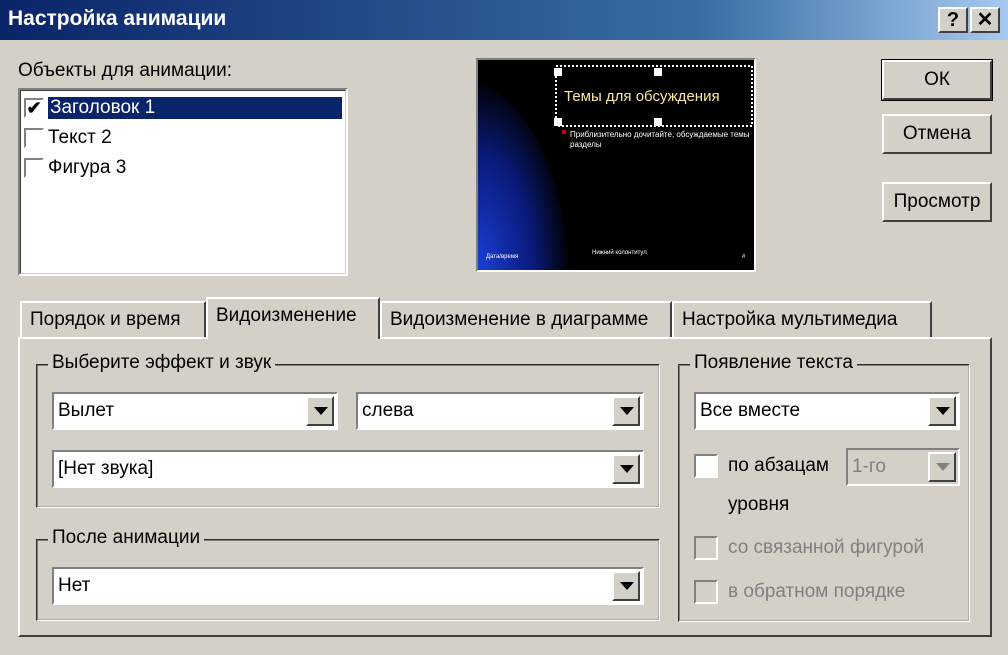 This screenshot has height=655, width=1008. Describe the element at coordinates (773, 363) in the screenshot. I see `text-appearance-group-label: Появление текста` at that location.